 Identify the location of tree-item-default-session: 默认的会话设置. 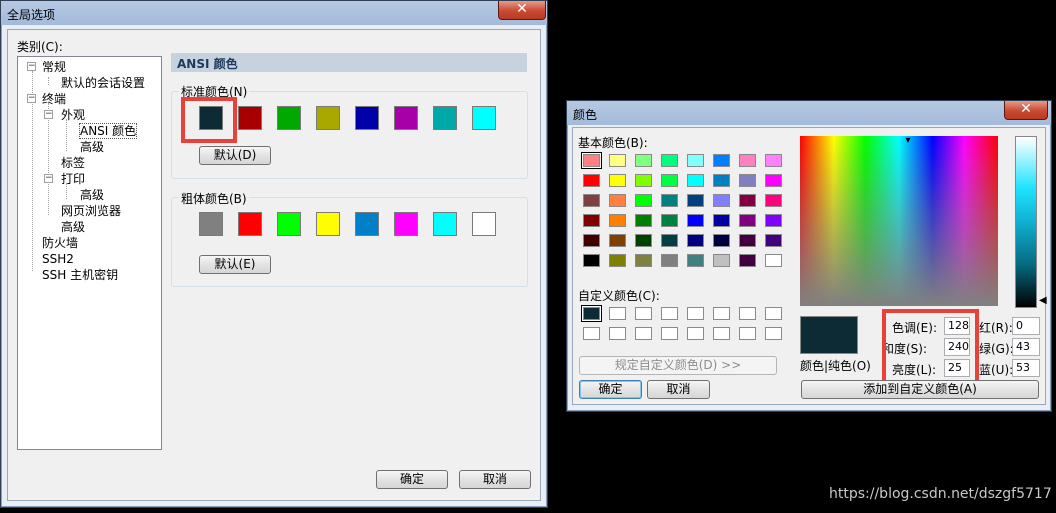
(103, 83).